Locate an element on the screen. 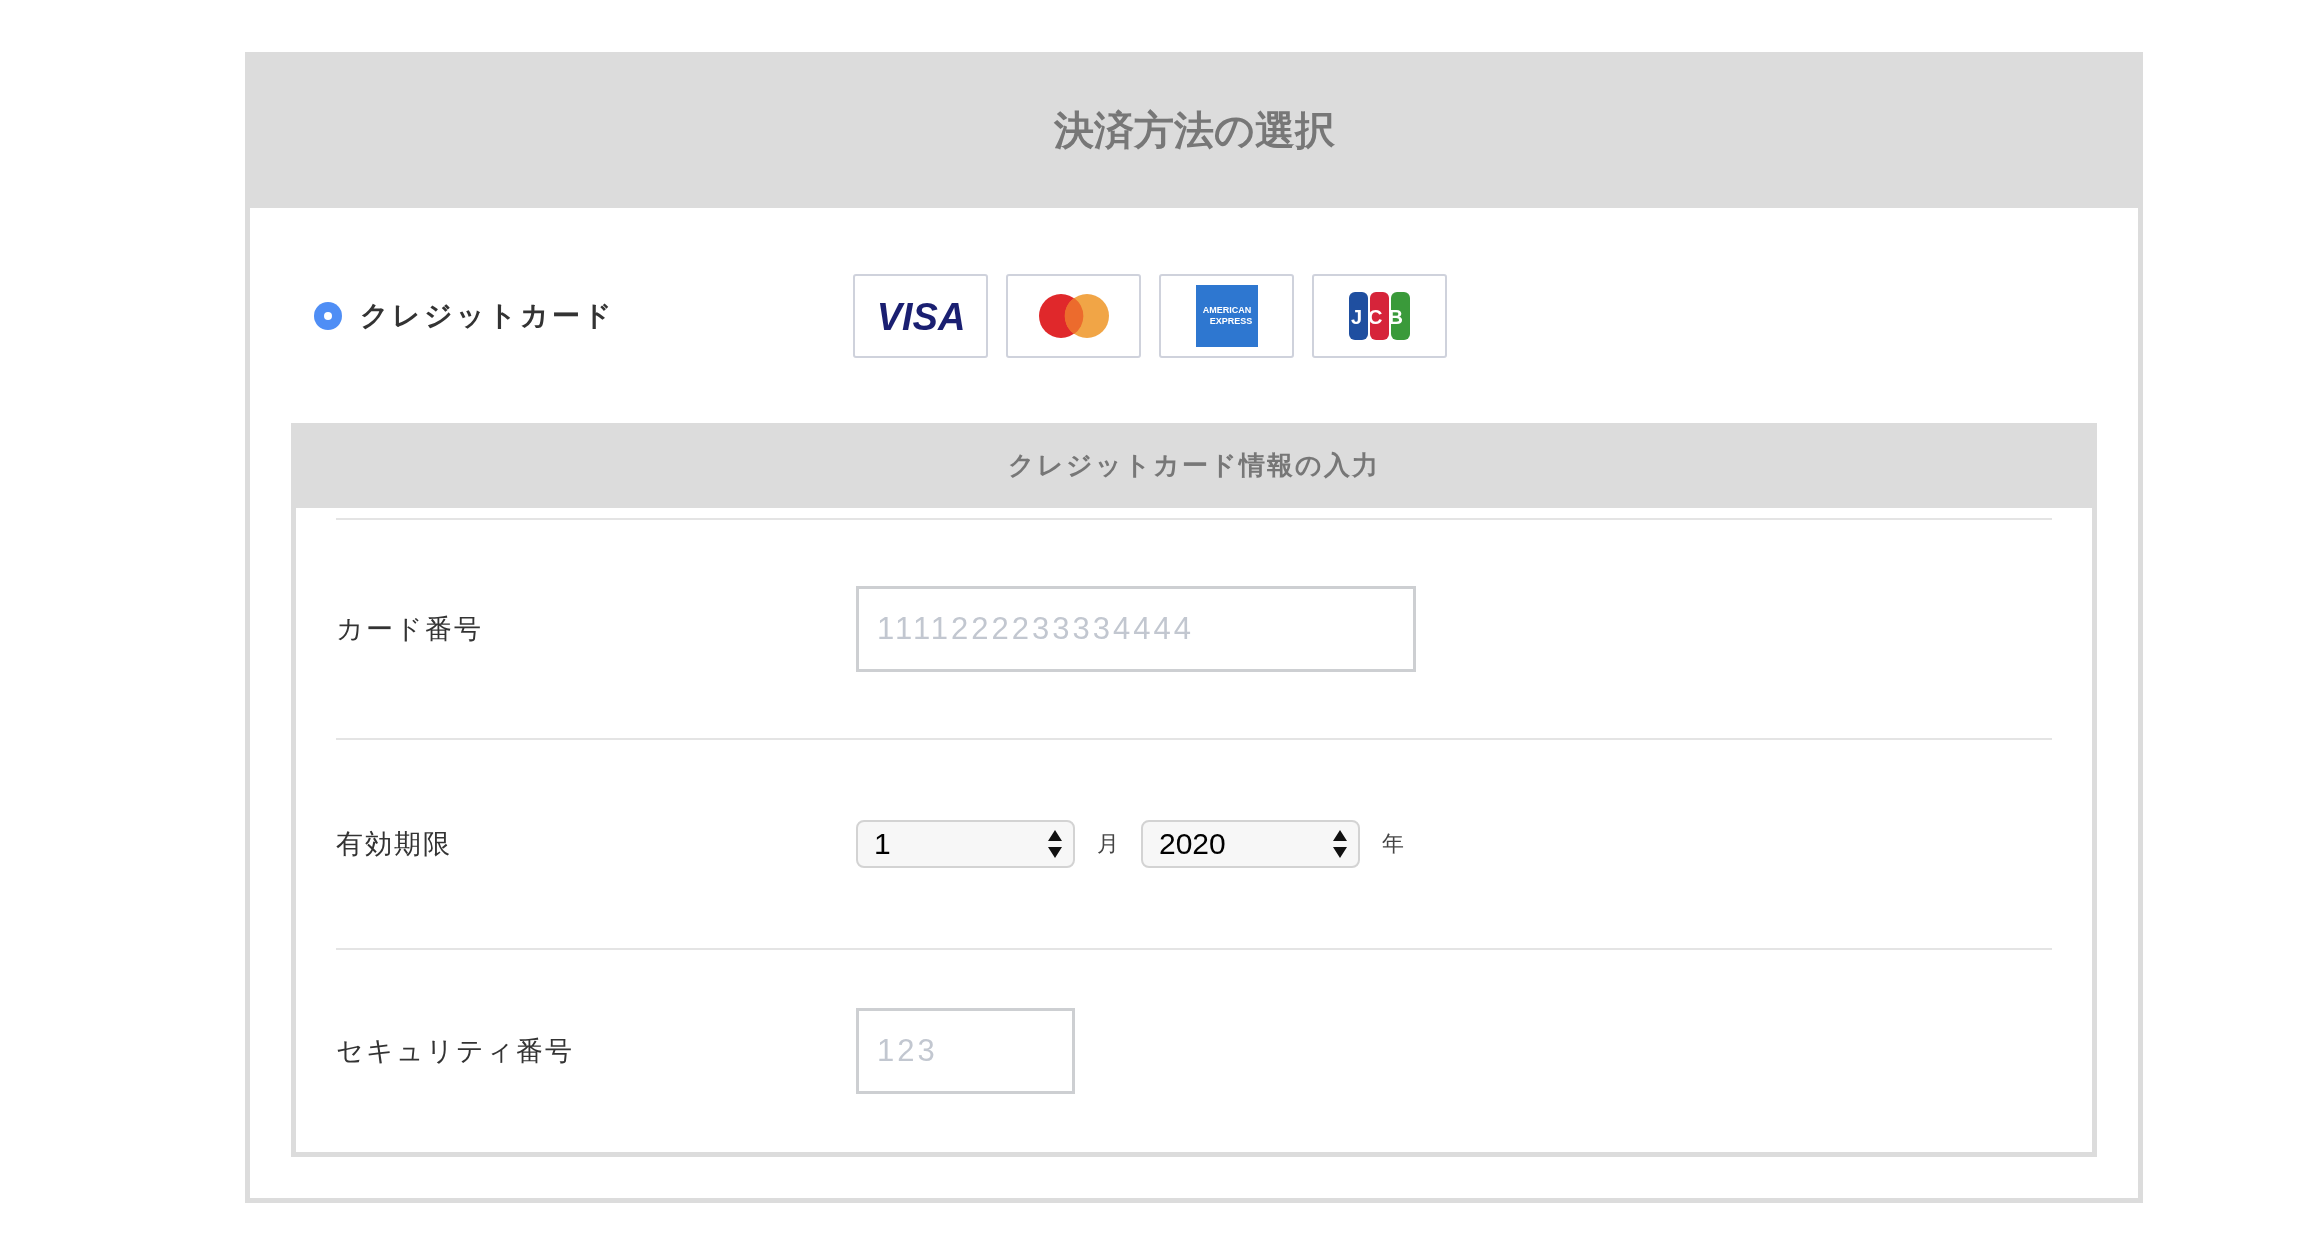 The height and width of the screenshot is (1238, 2320). unit-label: 年 is located at coordinates (1393, 844).